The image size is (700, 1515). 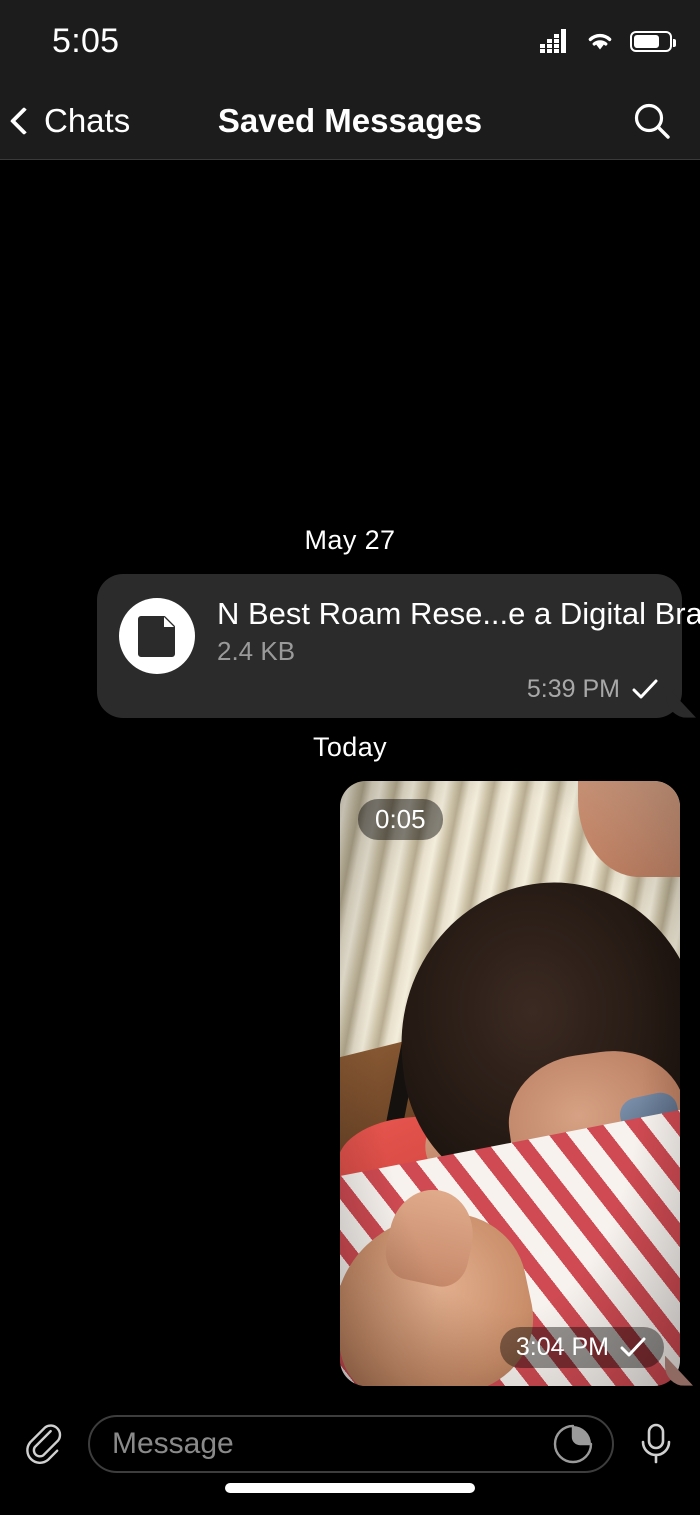 What do you see at coordinates (653, 41) in the screenshot?
I see `battery-icon` at bounding box center [653, 41].